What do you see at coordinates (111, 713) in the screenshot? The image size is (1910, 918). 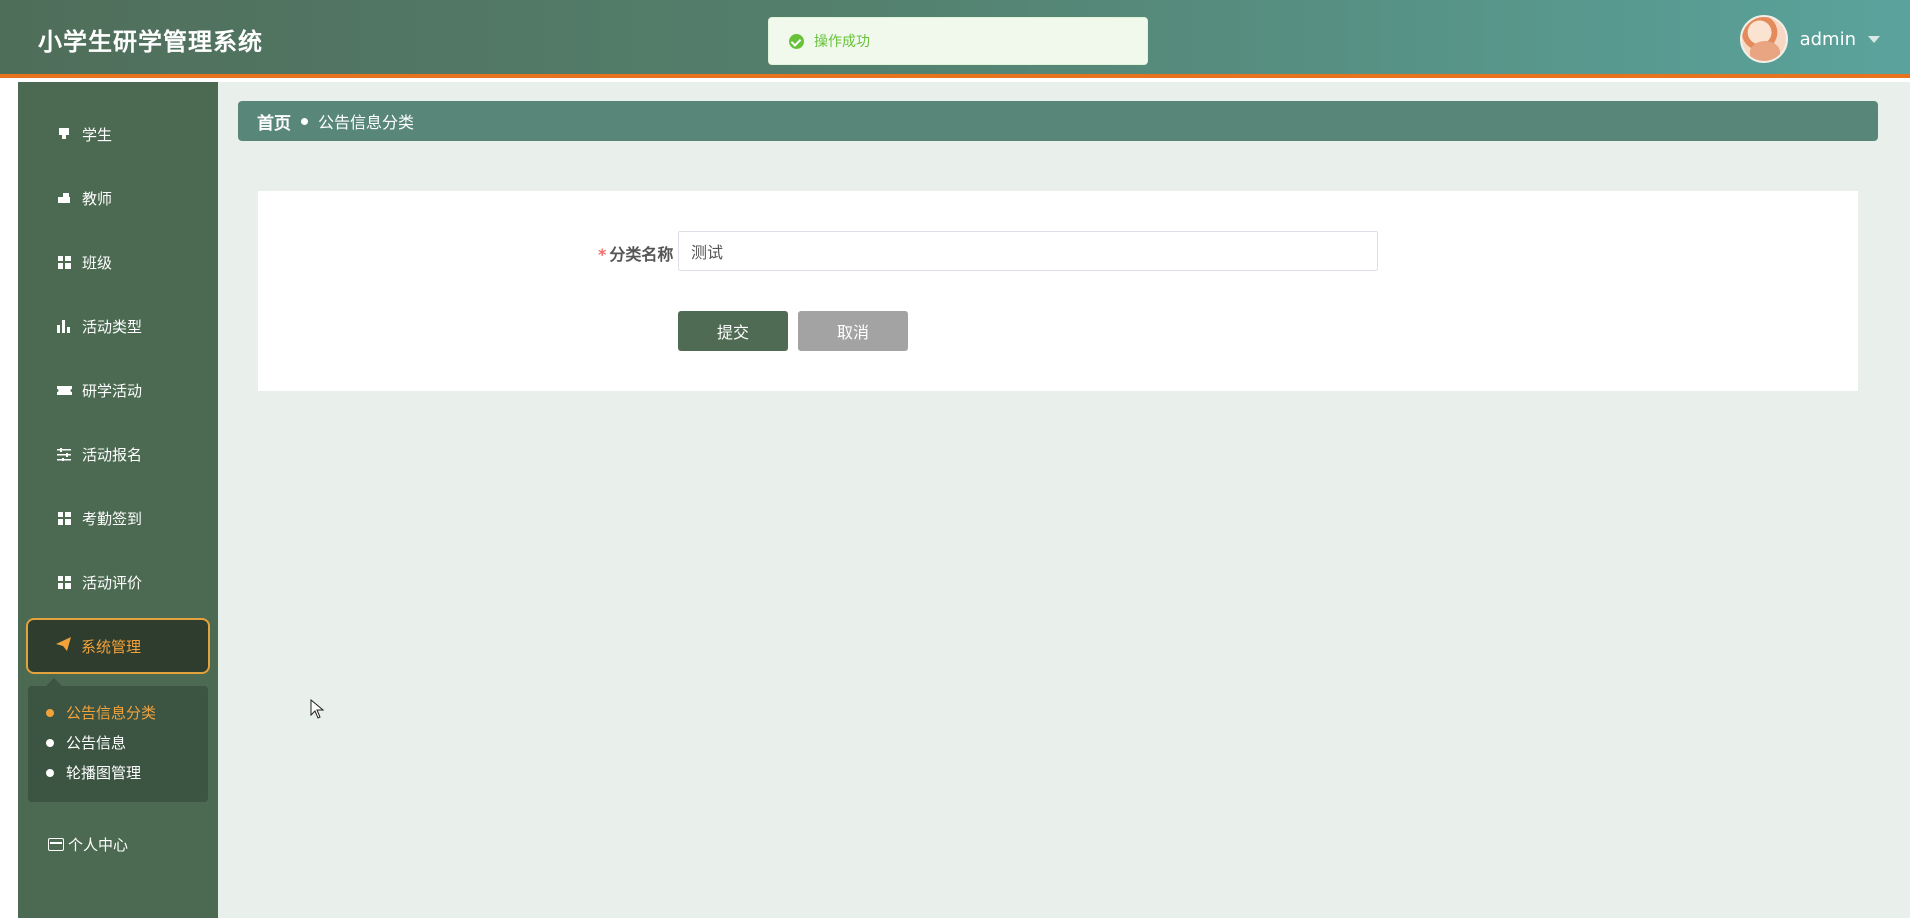 I see `submenu-item-label: 公告信息分类` at bounding box center [111, 713].